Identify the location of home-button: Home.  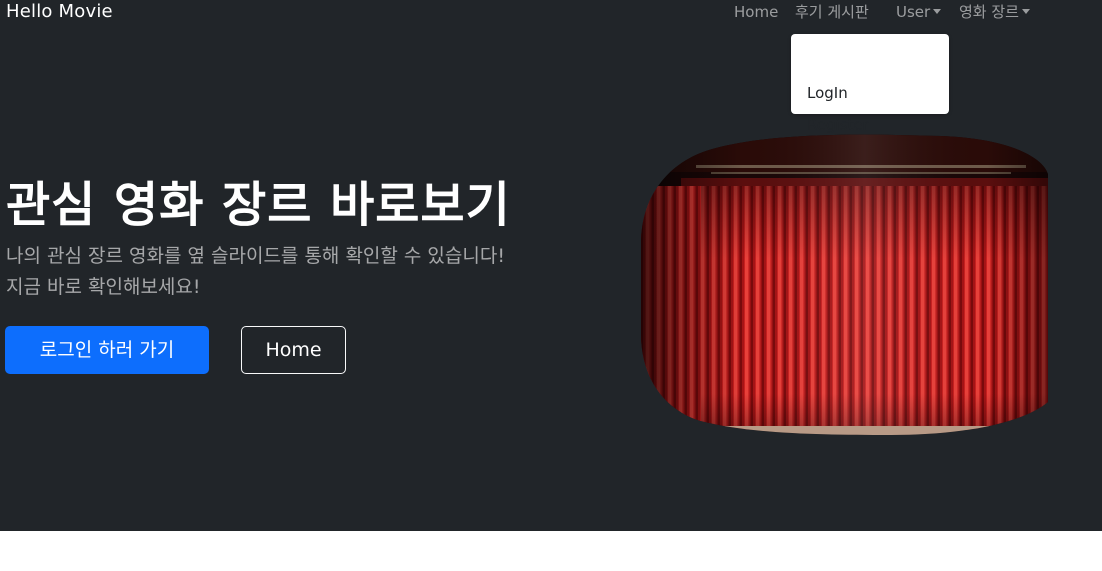
(293, 350).